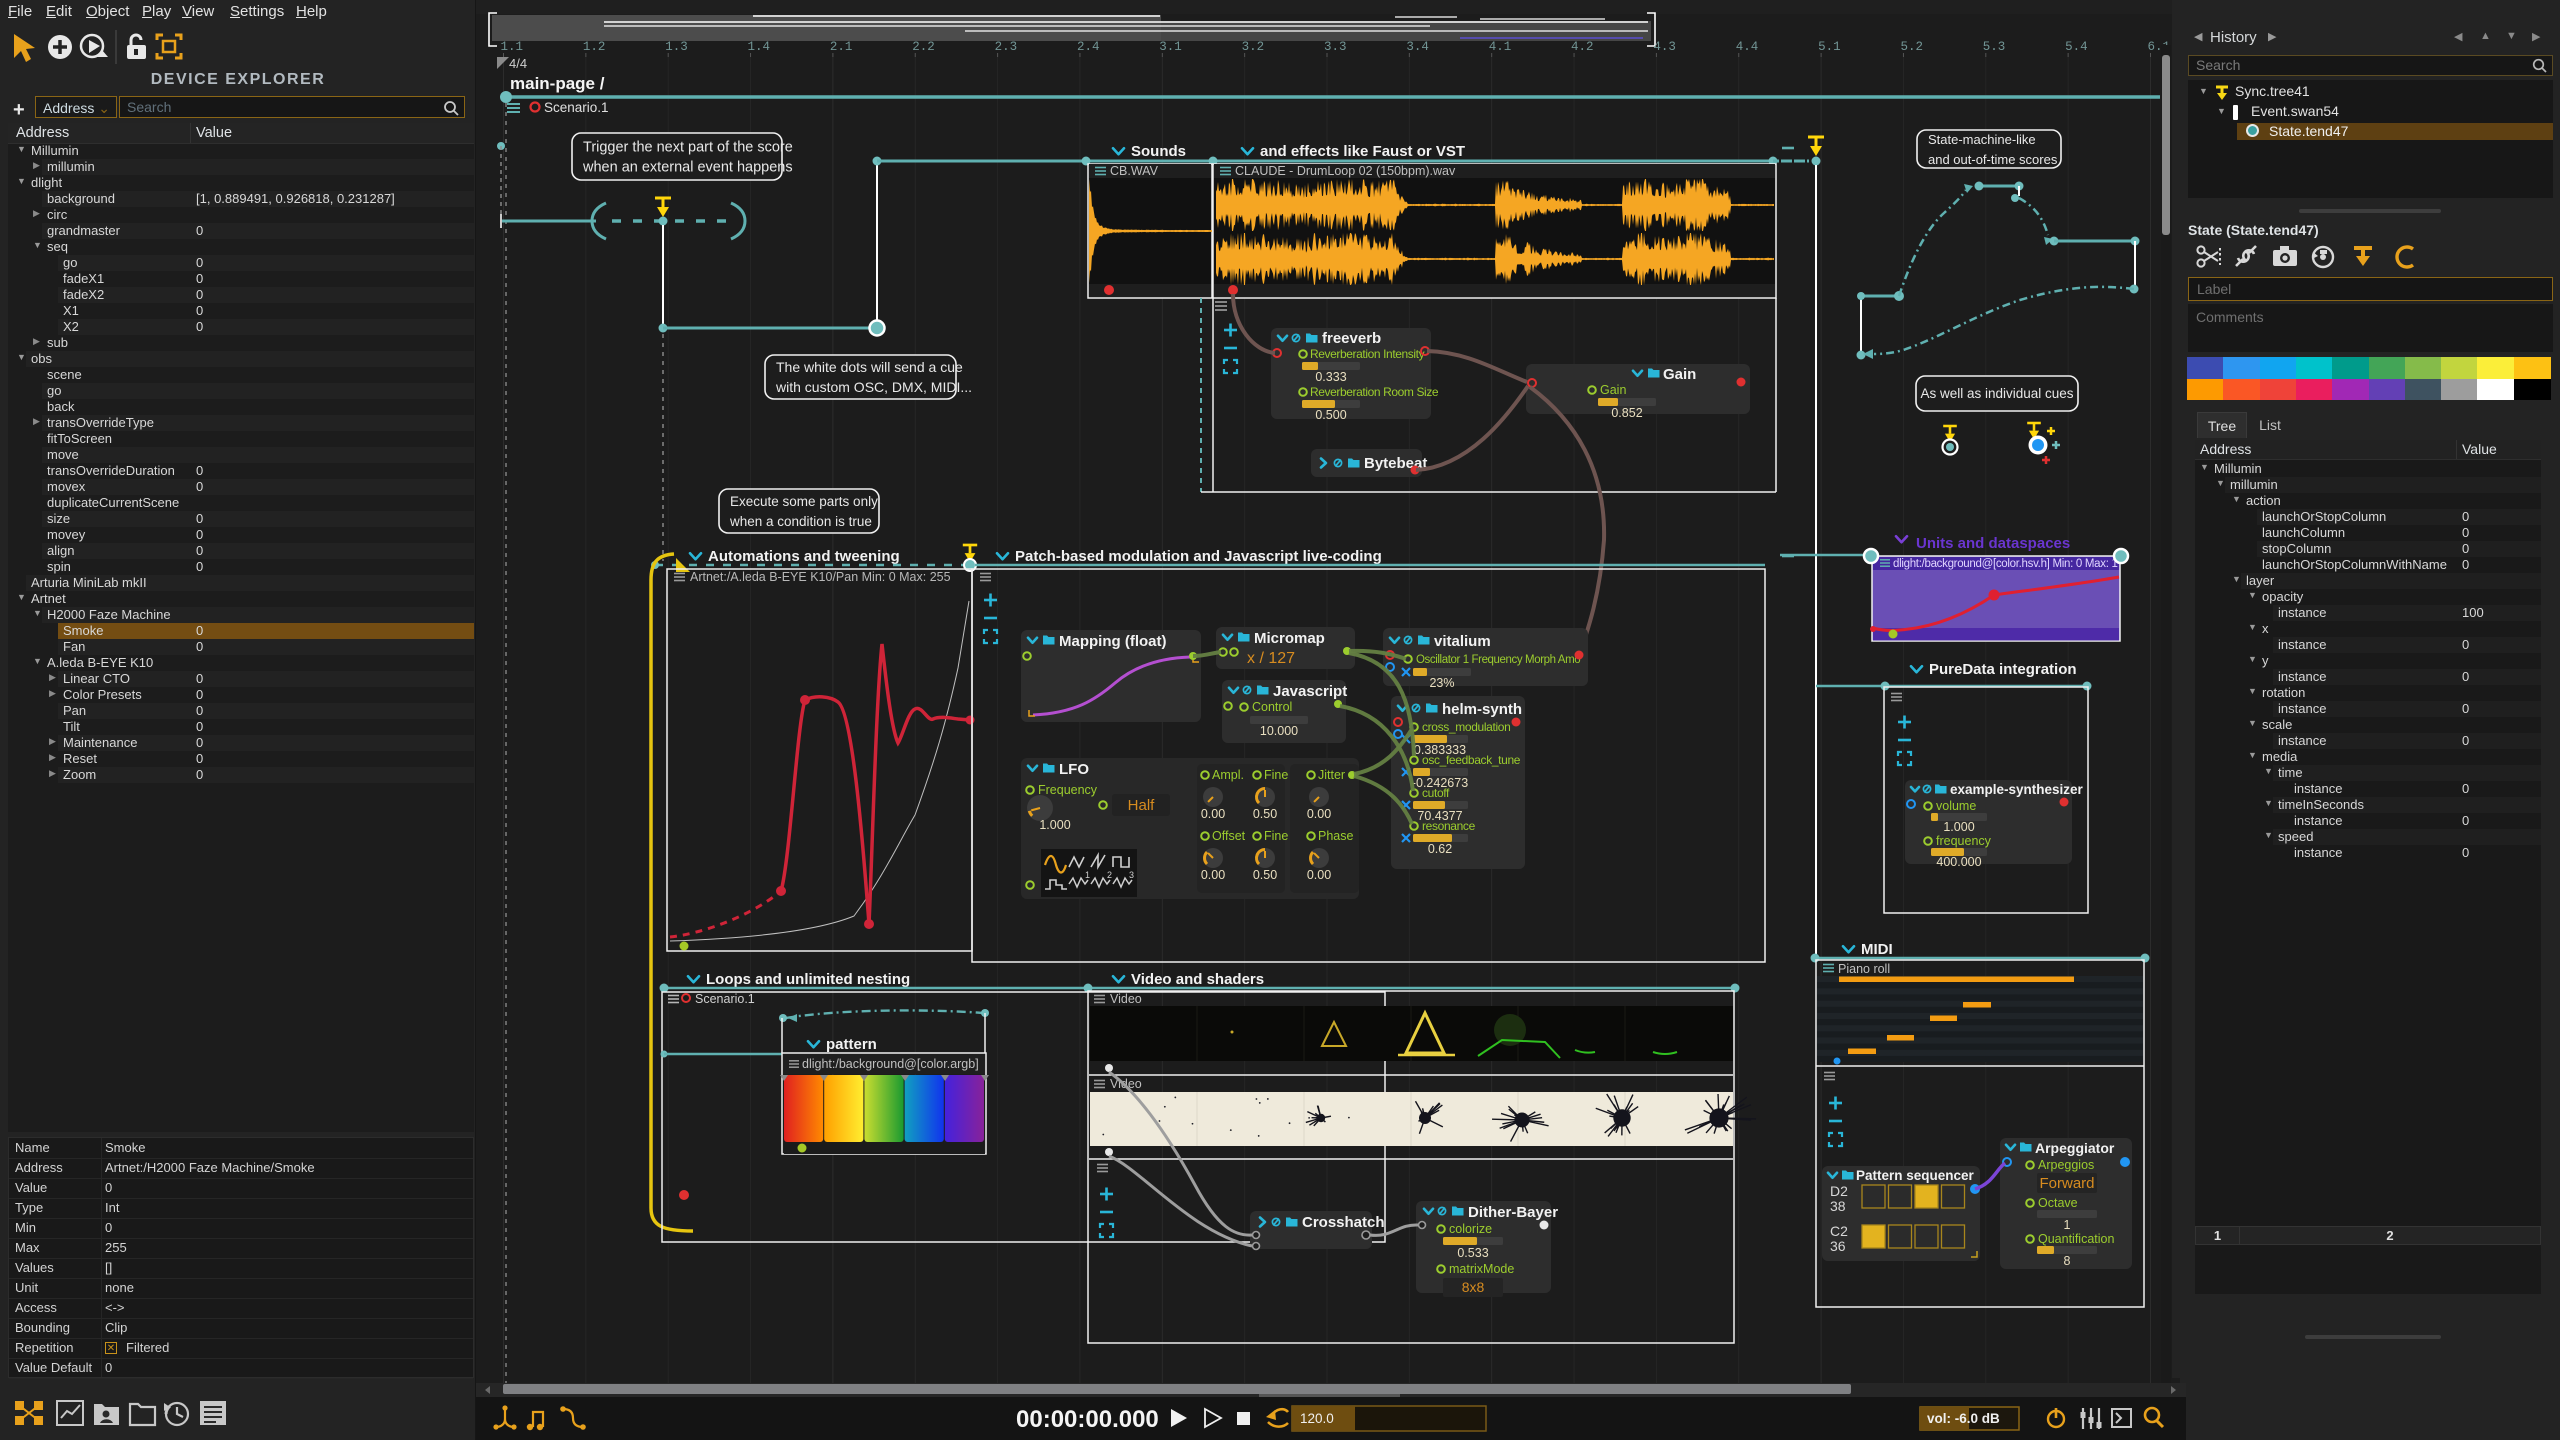 The height and width of the screenshot is (1440, 2560). What do you see at coordinates (1441, 683) in the screenshot?
I see `svg-text: 23%` at bounding box center [1441, 683].